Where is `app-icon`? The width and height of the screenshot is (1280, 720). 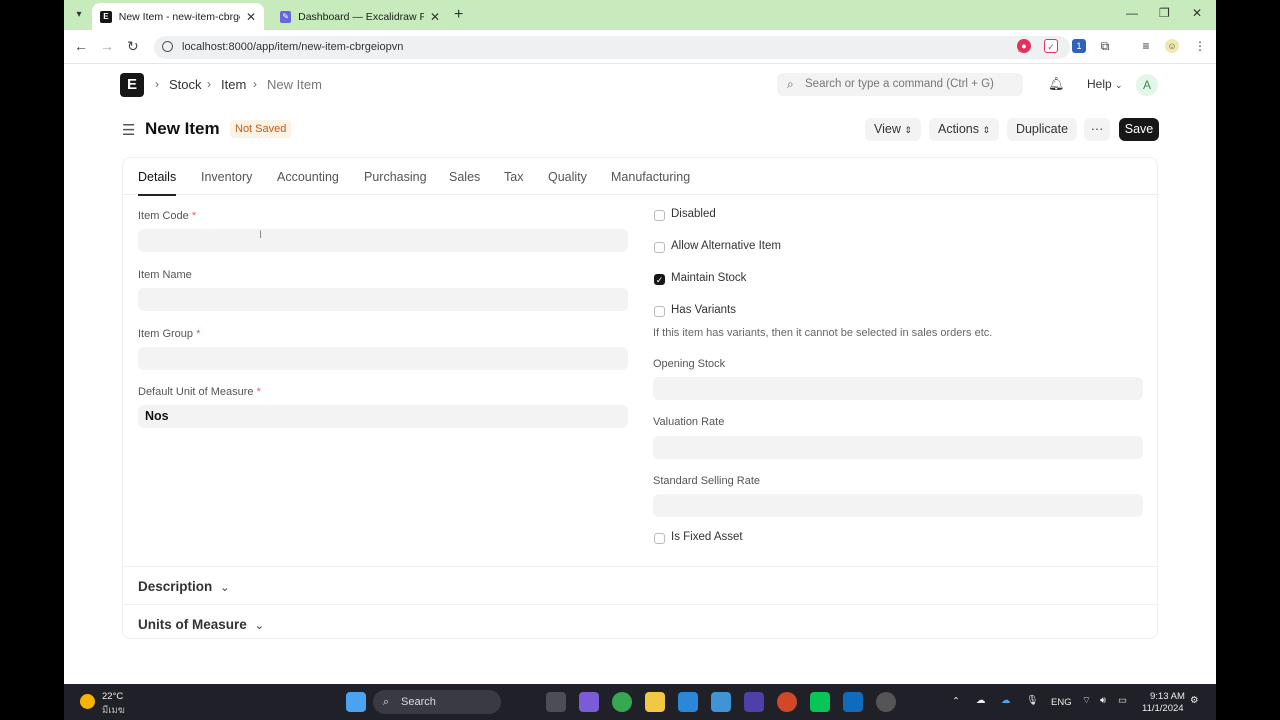
app-icon is located at coordinates (721, 702).